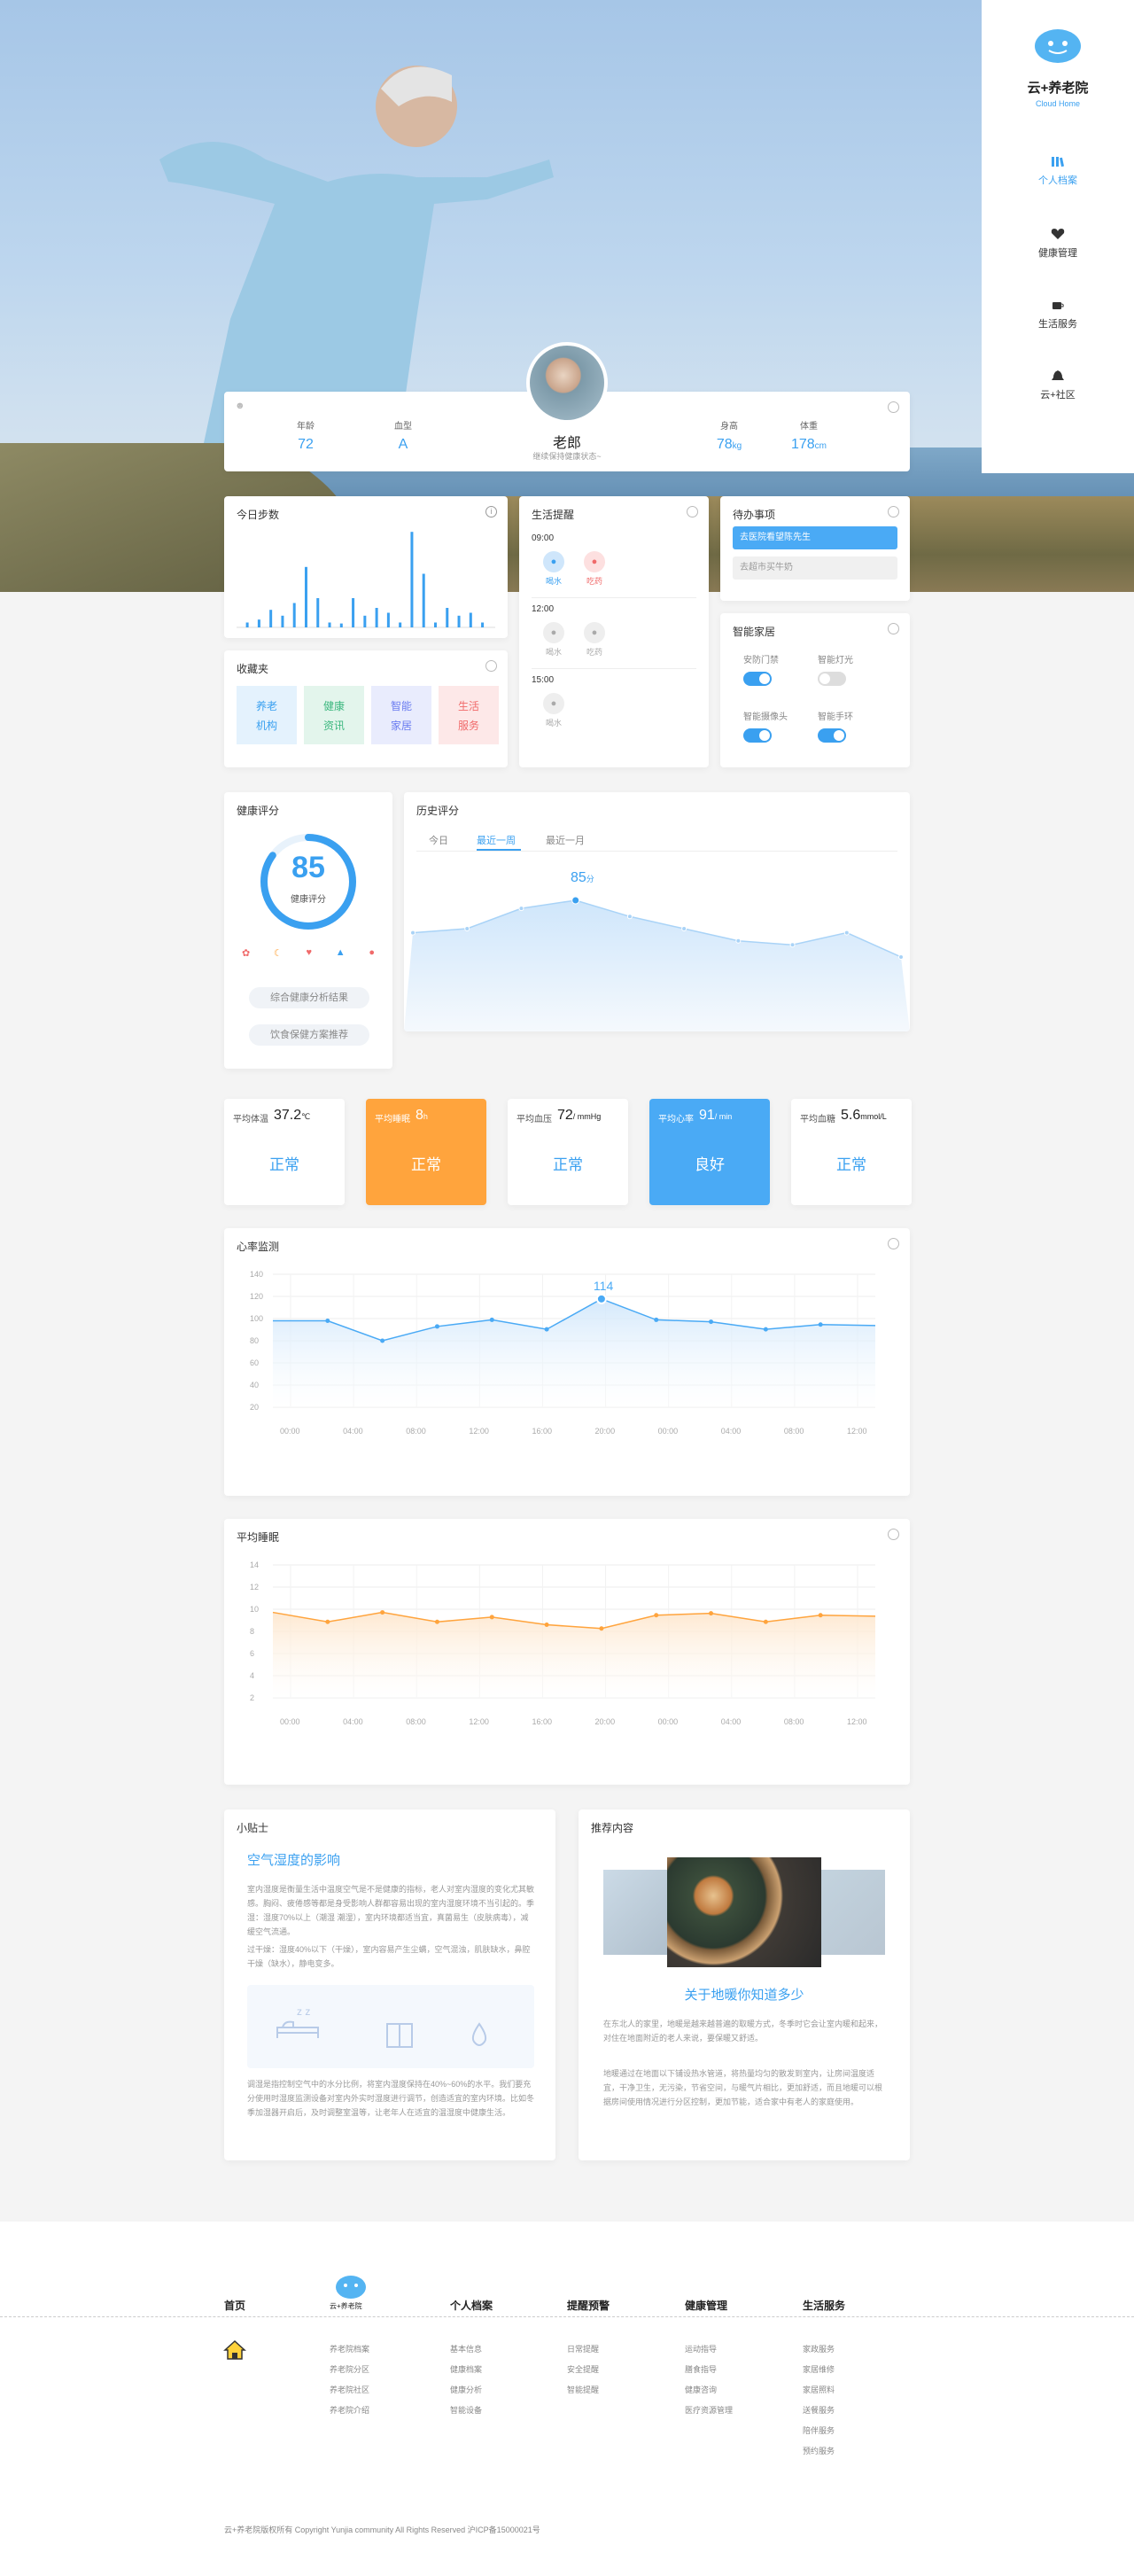 This screenshot has height=2576, width=1134. I want to click on diet-plan-link: 饮食保健方案推荐, so click(309, 1035).